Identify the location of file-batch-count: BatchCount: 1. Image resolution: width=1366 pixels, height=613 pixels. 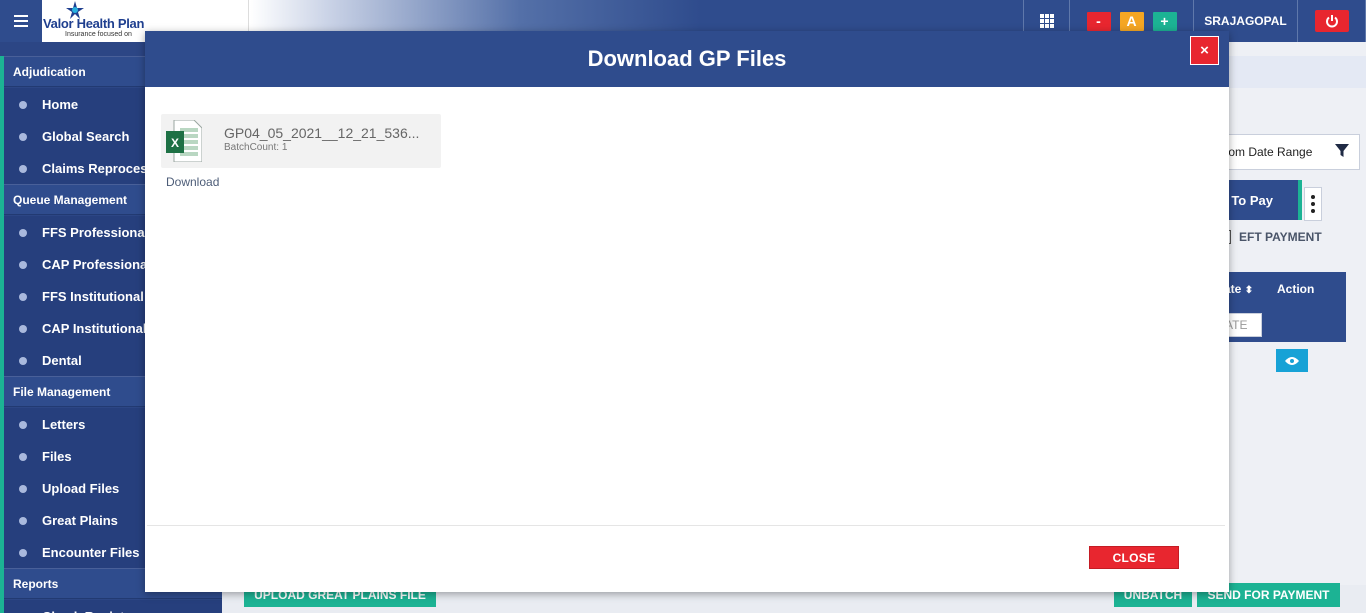
(256, 147).